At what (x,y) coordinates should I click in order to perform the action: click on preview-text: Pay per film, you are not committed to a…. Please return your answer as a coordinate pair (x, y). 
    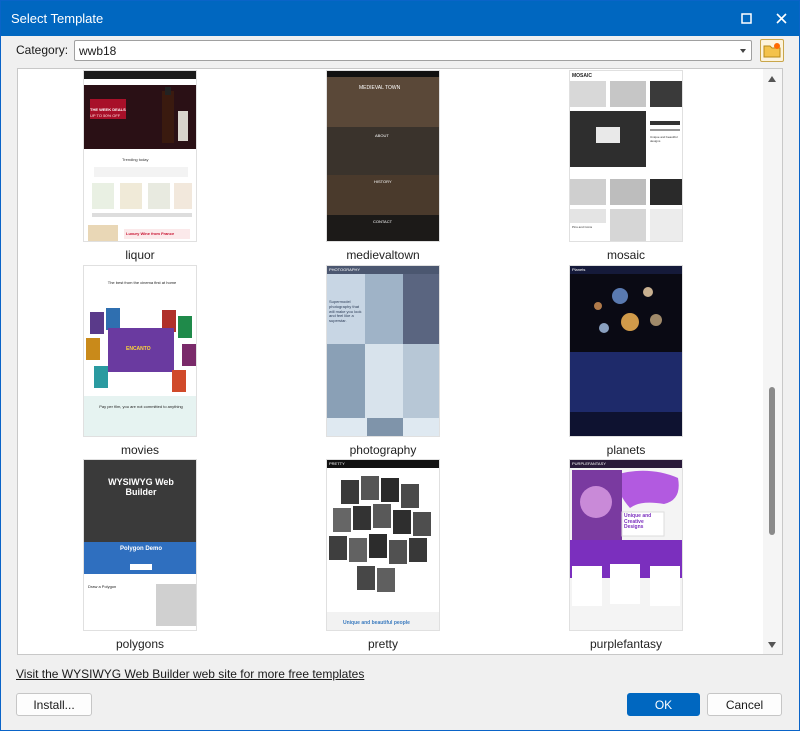
    Looking at the image, I should click on (141, 406).